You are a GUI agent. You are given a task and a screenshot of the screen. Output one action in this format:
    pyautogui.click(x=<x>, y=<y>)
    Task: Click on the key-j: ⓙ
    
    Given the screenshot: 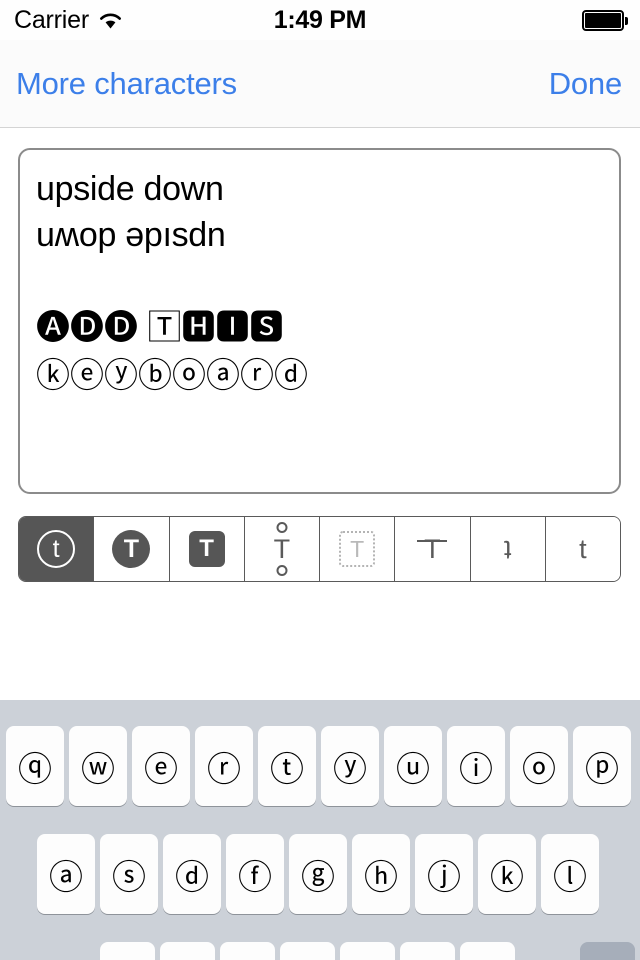 What is the action you would take?
    pyautogui.click(x=444, y=874)
    